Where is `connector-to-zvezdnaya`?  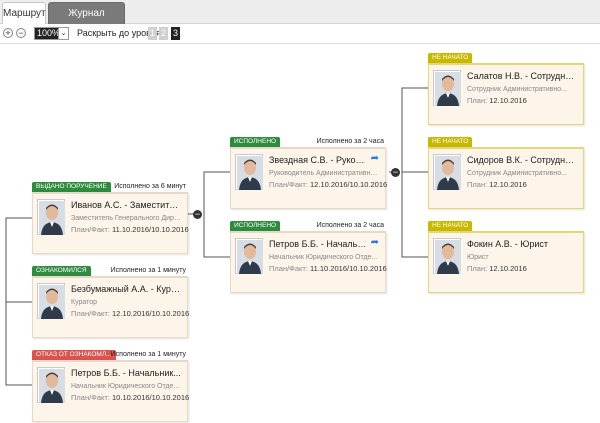
connector-to-zvezdnaya is located at coordinates (216, 192).